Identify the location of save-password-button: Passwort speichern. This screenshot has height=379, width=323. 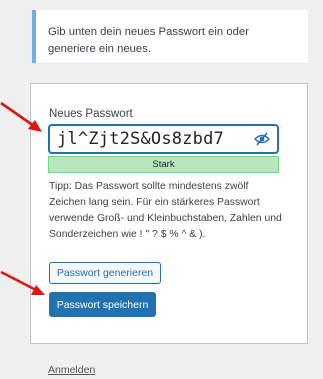
(102, 304).